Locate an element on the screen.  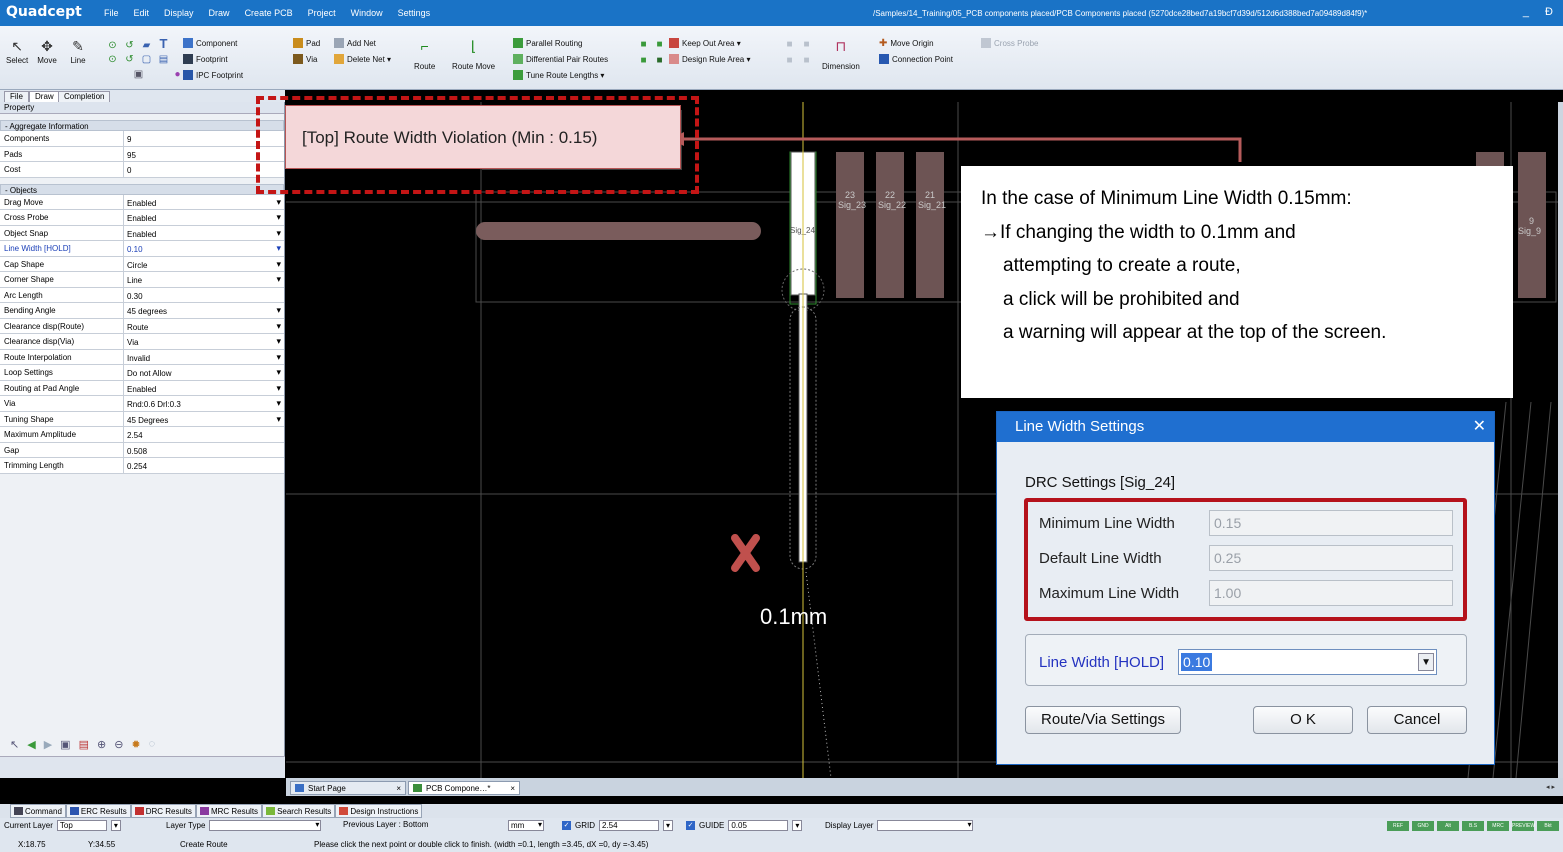
text-tool-icon: T is located at coordinates (163, 43).